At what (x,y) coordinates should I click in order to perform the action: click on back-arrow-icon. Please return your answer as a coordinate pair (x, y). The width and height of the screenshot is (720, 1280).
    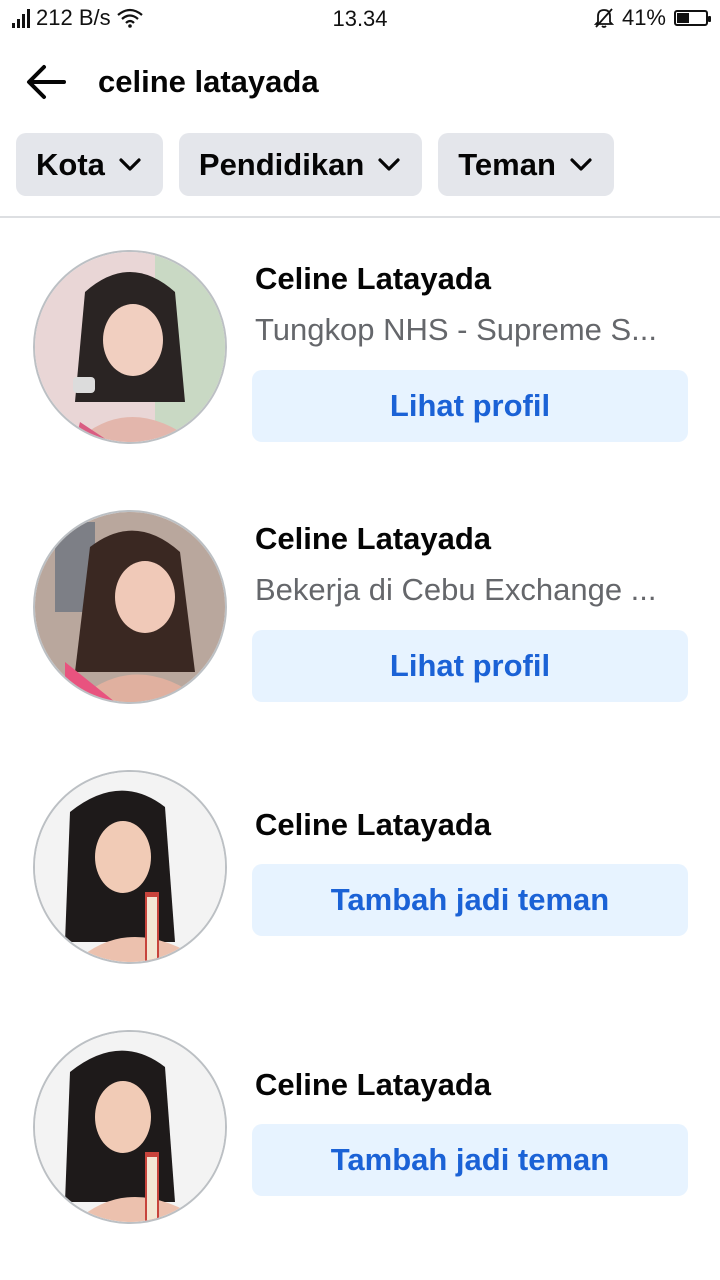
    Looking at the image, I should click on (46, 82).